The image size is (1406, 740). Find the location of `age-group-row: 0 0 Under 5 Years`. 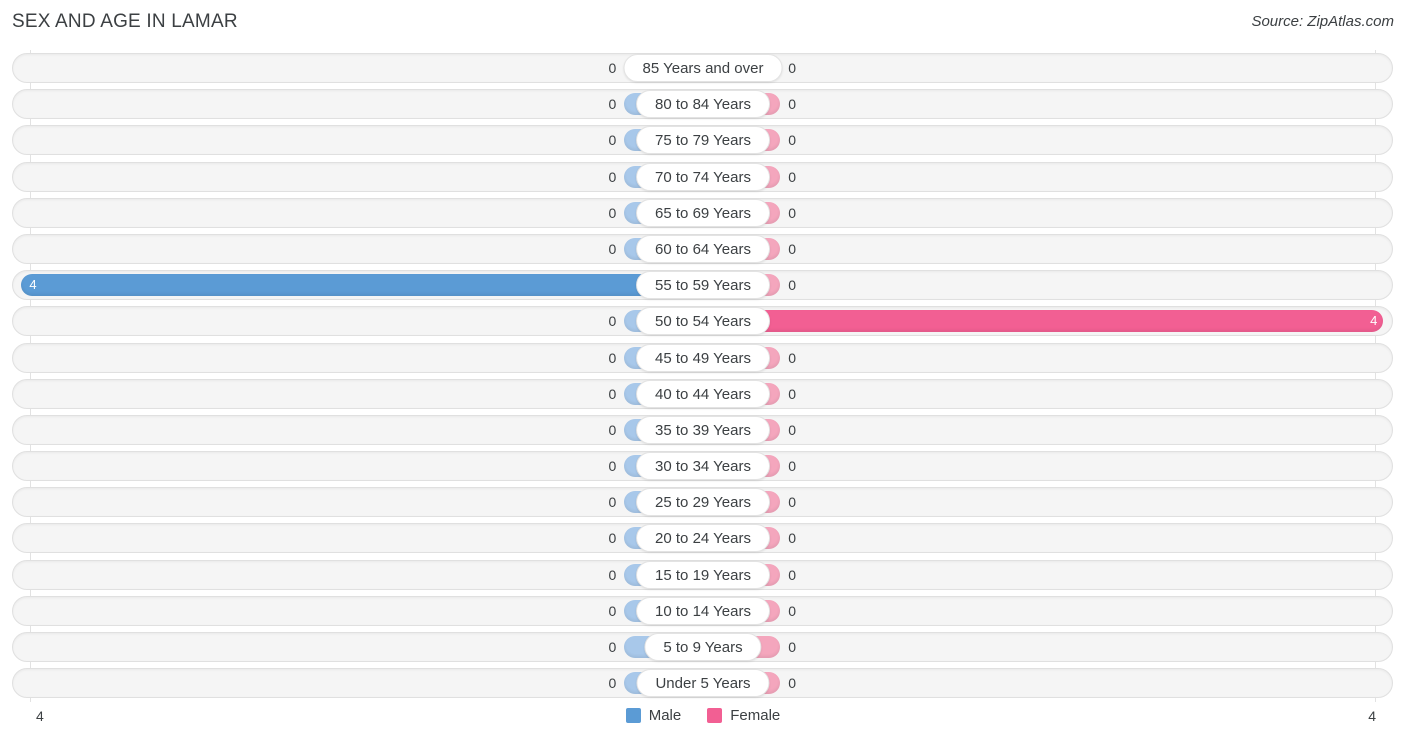

age-group-row: 0 0 Under 5 Years is located at coordinates (703, 683).